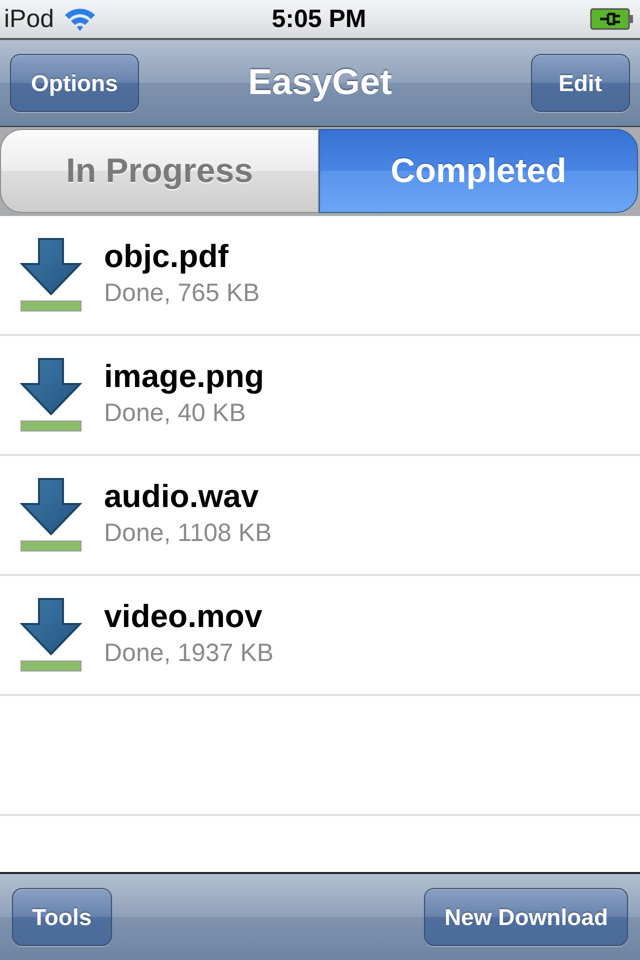 The height and width of the screenshot is (960, 640). What do you see at coordinates (319, 19) in the screenshot?
I see `status-time: 5:05 PM` at bounding box center [319, 19].